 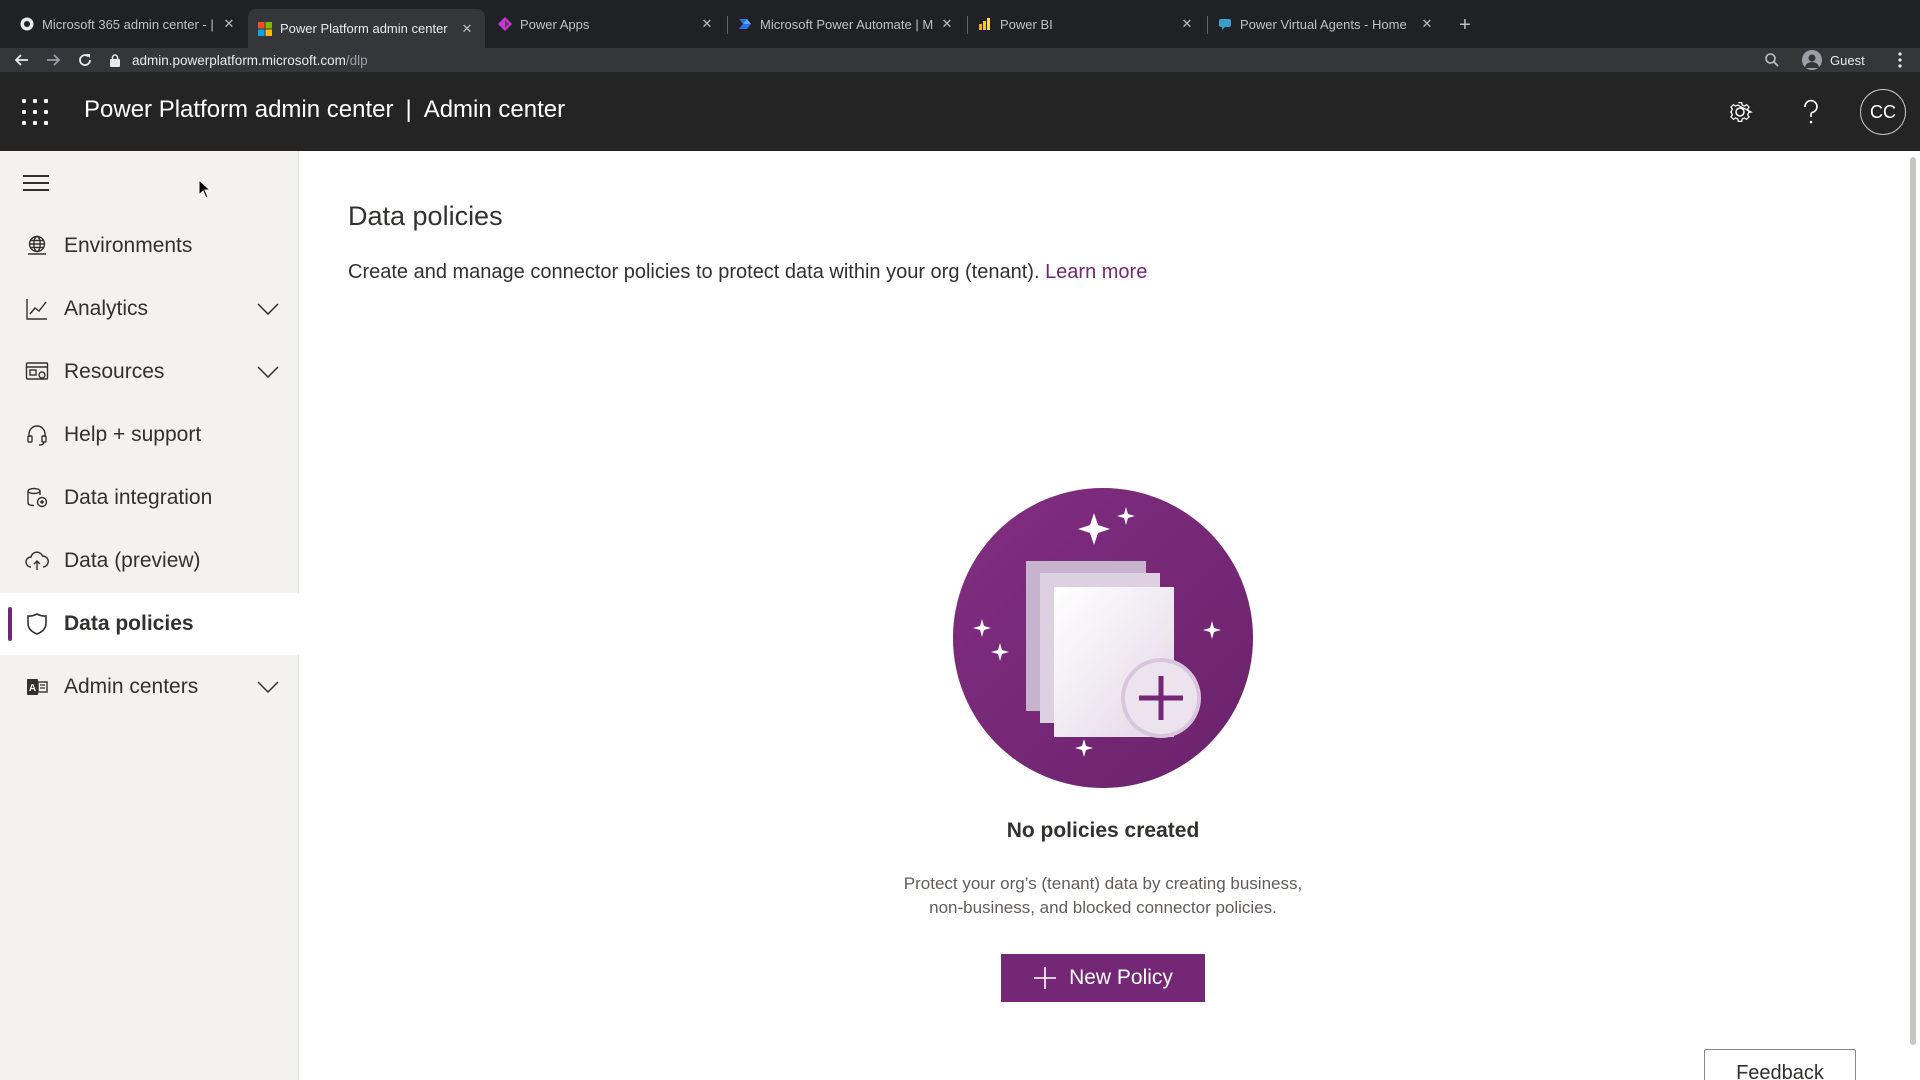 I want to click on lock-icon, so click(x=117, y=60).